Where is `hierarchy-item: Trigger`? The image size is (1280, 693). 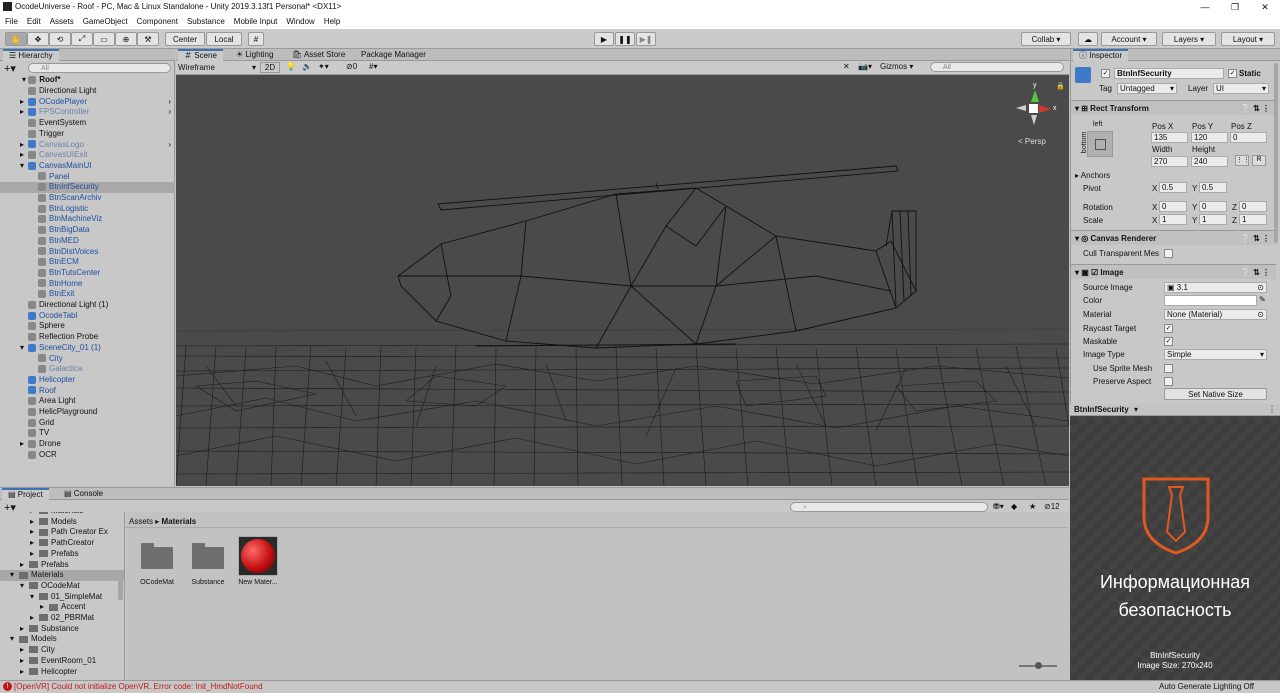
hierarchy-item: Trigger is located at coordinates (87, 134).